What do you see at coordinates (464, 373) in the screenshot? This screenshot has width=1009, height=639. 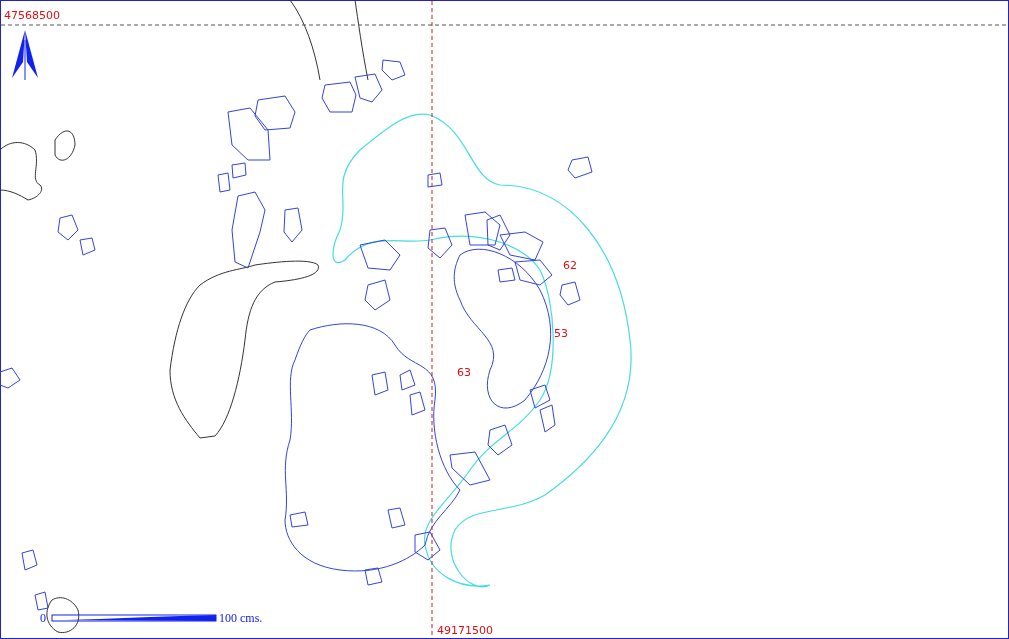 I see `unit-number: 63` at bounding box center [464, 373].